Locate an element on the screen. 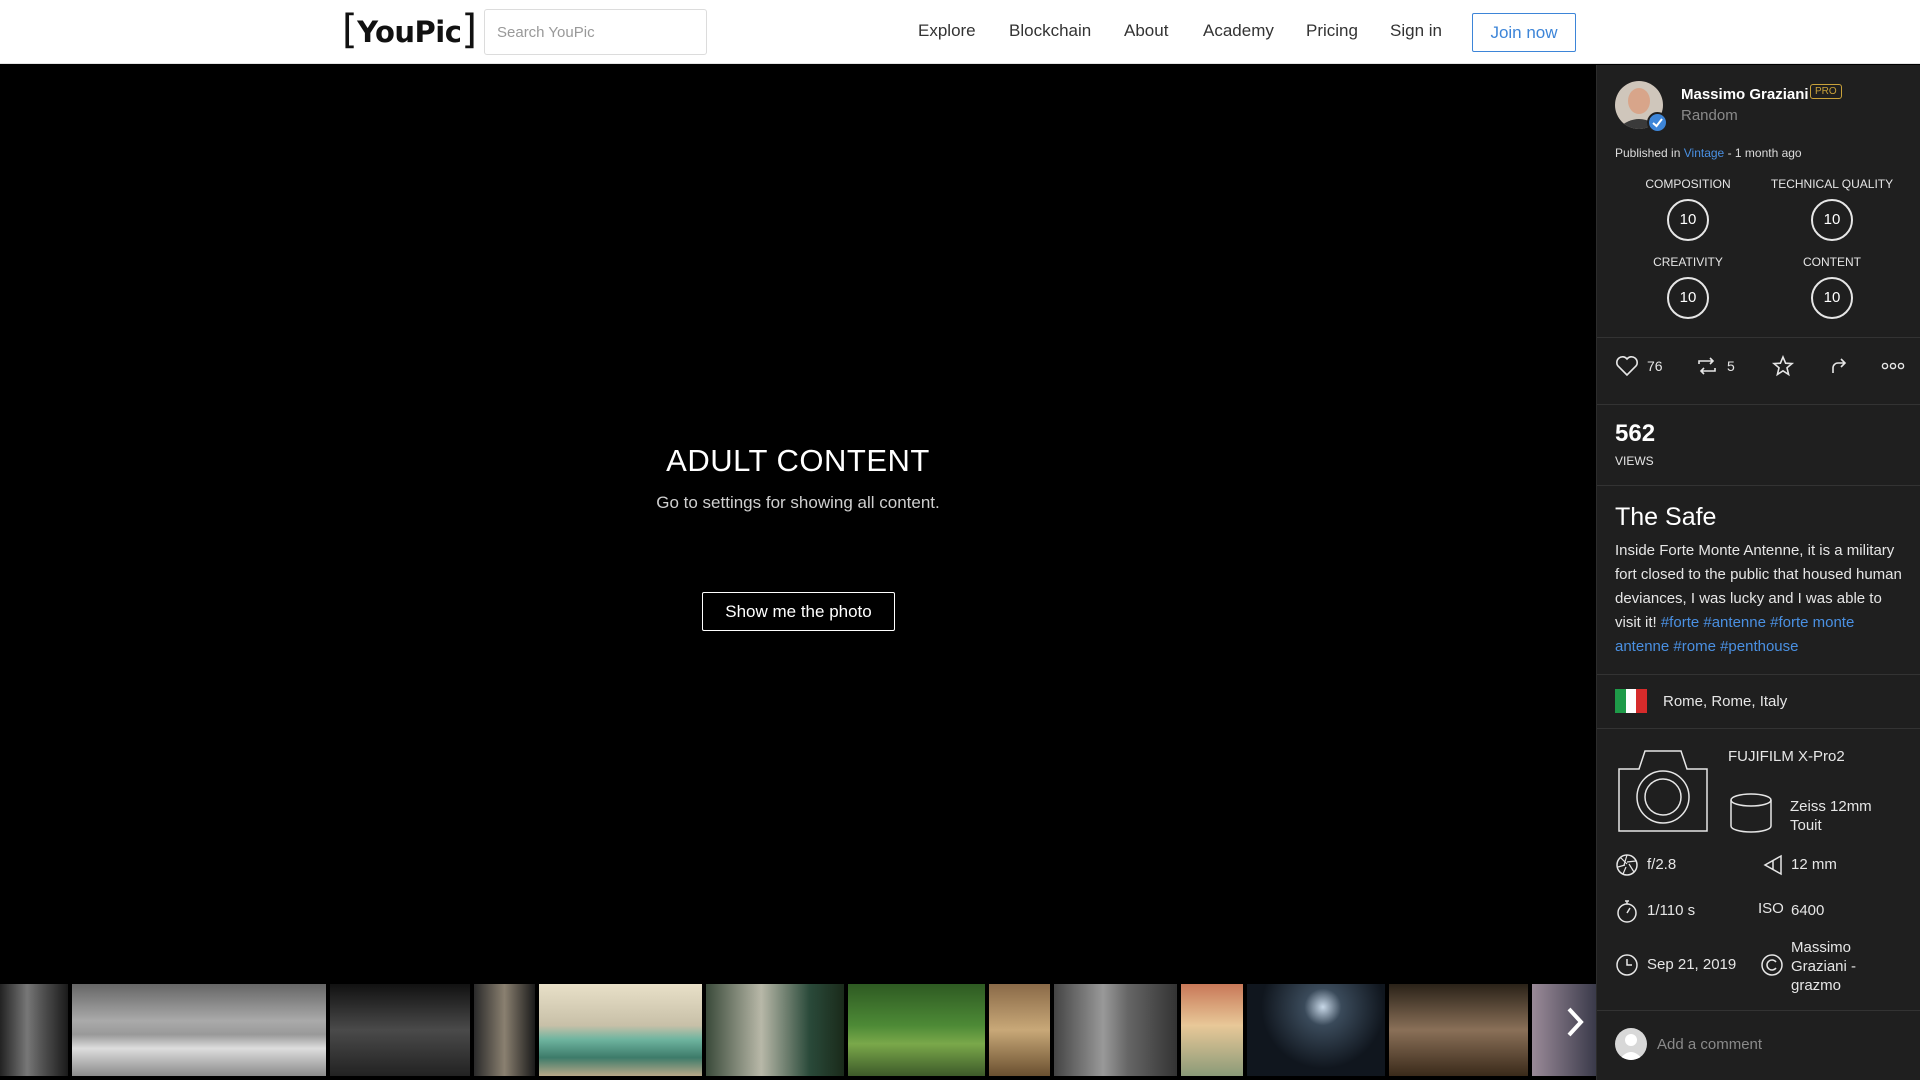  chevron-right-icon is located at coordinates (1575, 1030).